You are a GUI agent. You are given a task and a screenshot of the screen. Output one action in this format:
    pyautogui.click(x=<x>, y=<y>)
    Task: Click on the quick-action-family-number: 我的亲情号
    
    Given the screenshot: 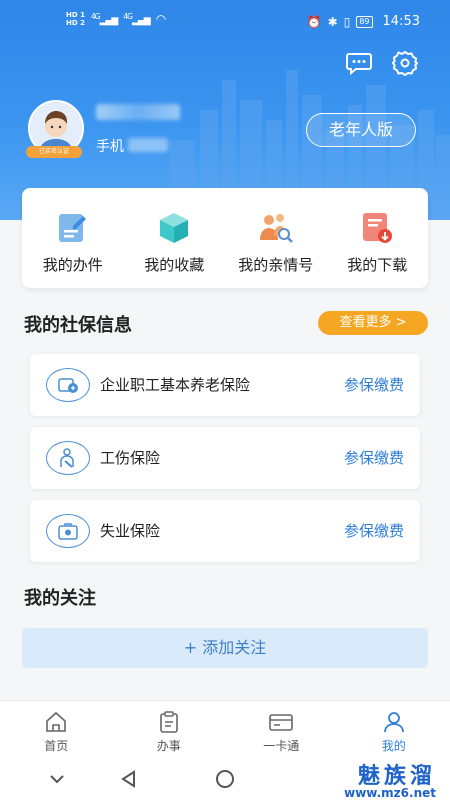 What is the action you would take?
    pyautogui.click(x=276, y=238)
    